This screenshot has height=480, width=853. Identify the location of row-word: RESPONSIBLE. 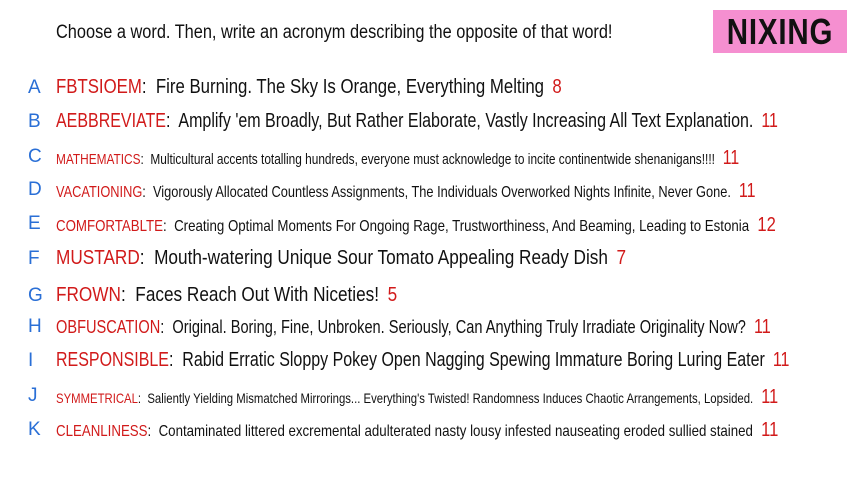
(112, 360).